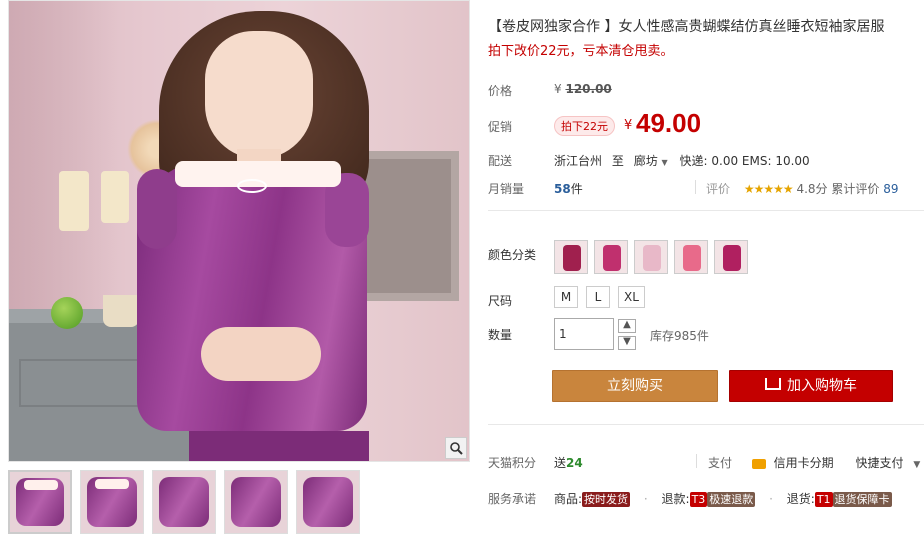 Image resolution: width=924 pixels, height=547 pixels. I want to click on add-to-cart-button: 加入购物车, so click(811, 386).